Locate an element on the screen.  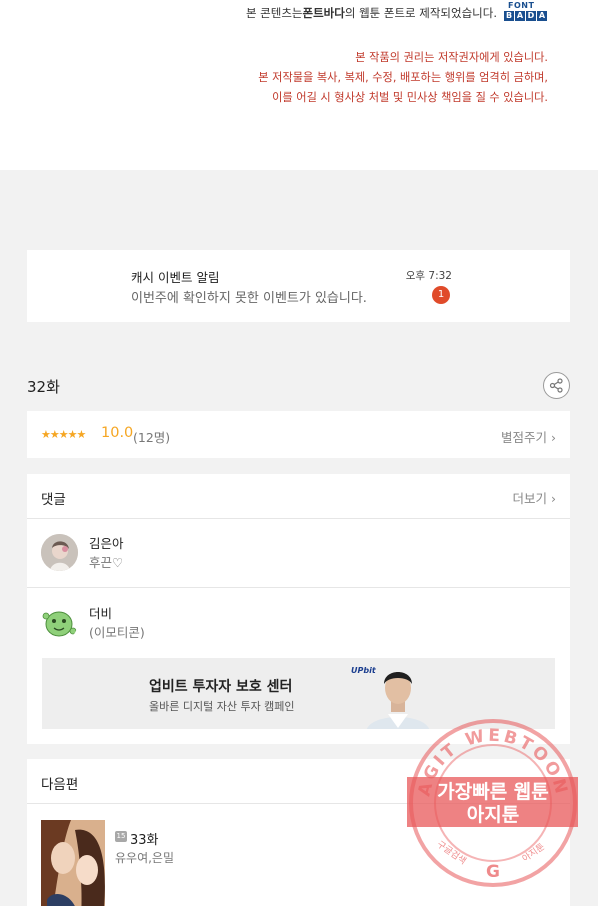
comments-more-button: 더보기 › is located at coordinates (534, 497).